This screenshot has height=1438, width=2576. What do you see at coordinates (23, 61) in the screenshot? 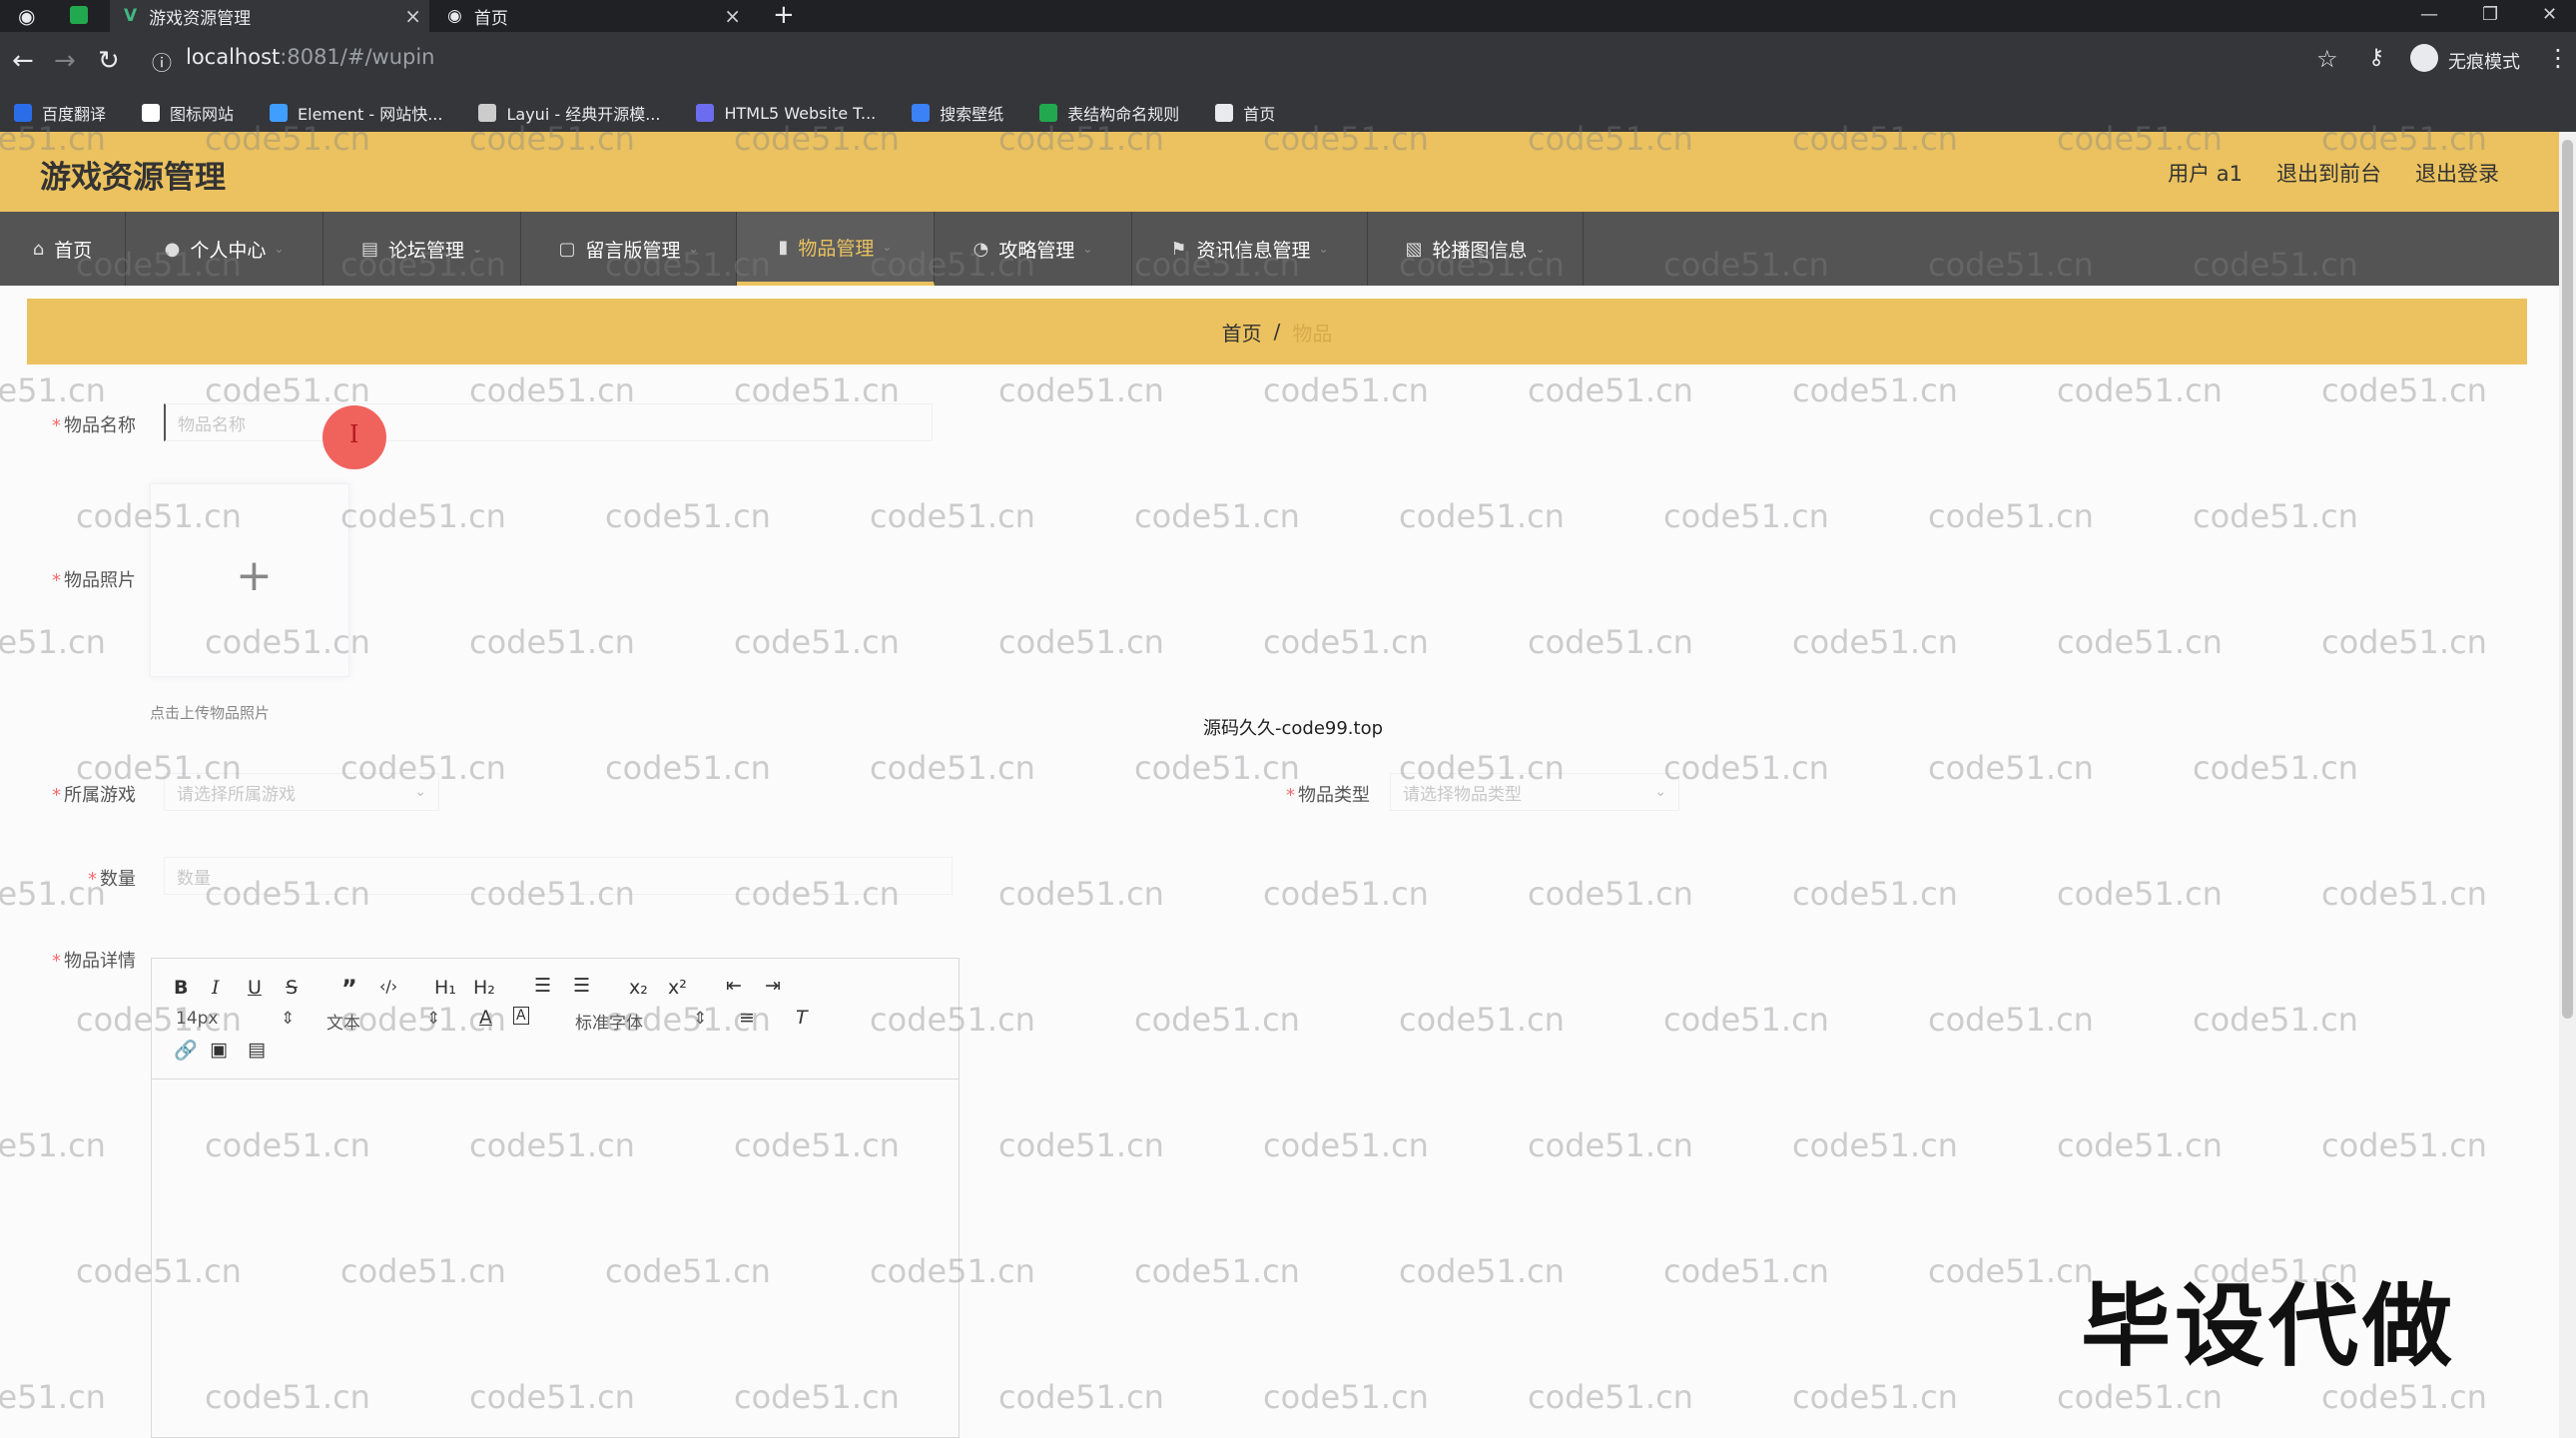
I see `back-icon: ←` at bounding box center [23, 61].